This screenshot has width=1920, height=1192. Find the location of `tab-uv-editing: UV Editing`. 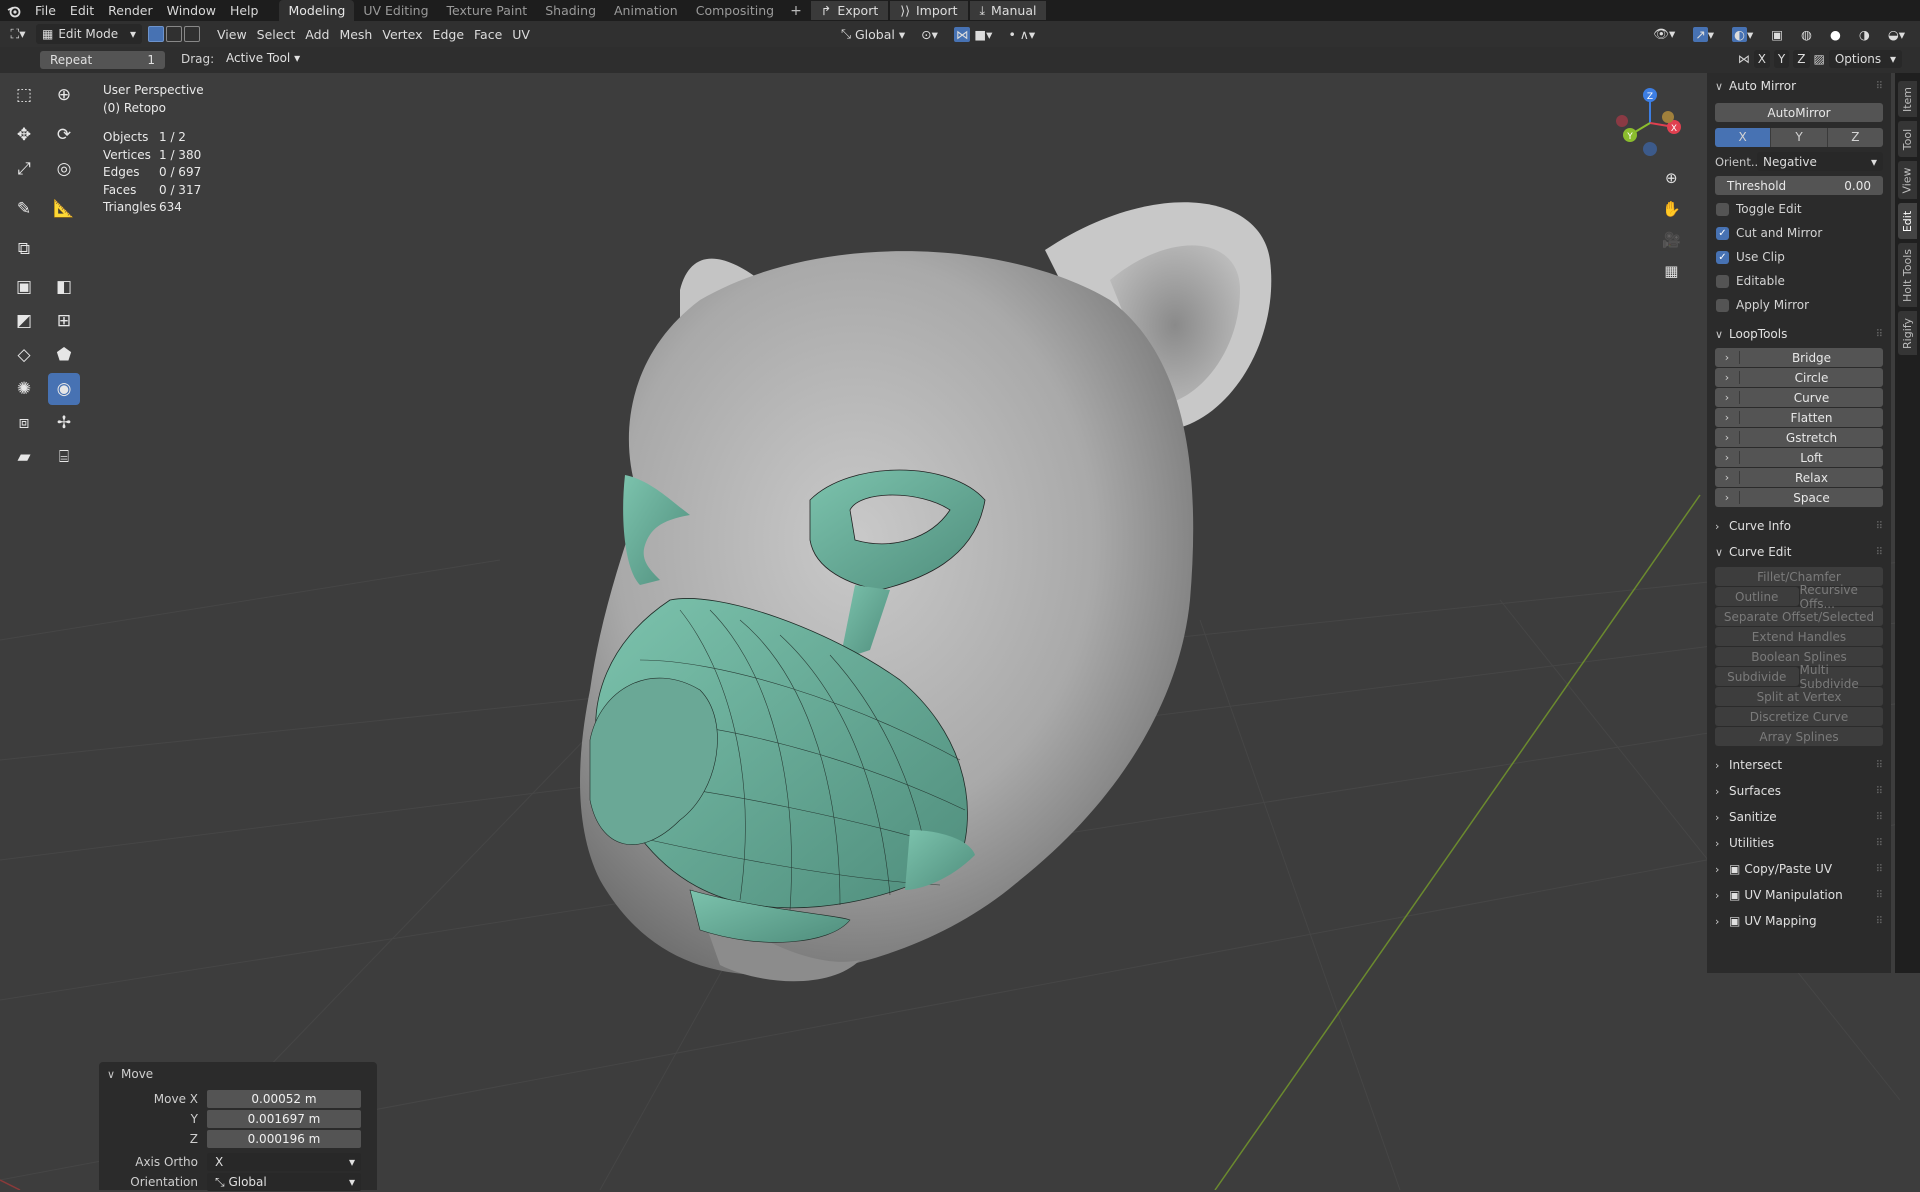

tab-uv-editing: UV Editing is located at coordinates (395, 10).